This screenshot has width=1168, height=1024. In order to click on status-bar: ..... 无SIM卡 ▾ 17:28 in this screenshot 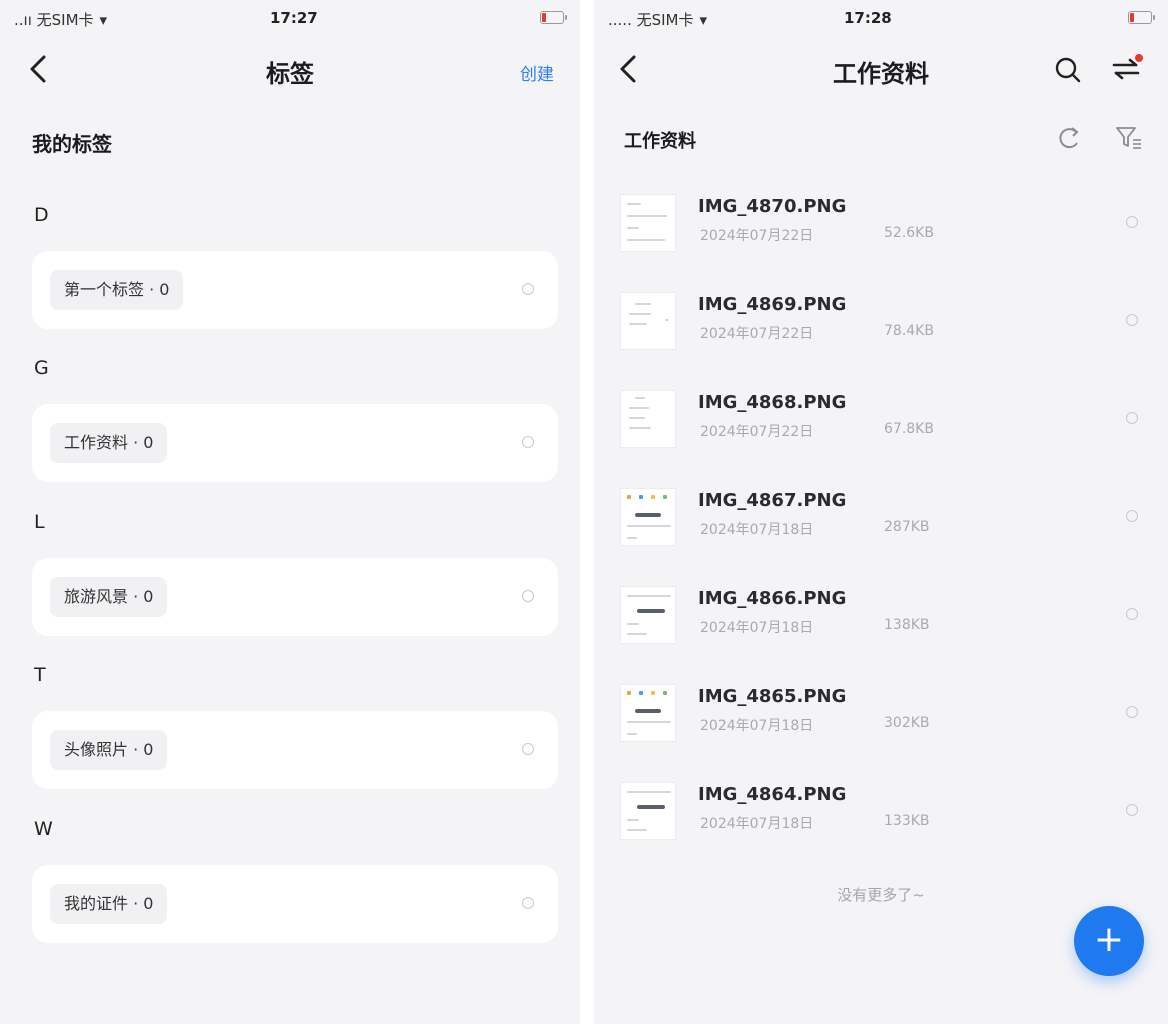, I will do `click(881, 18)`.